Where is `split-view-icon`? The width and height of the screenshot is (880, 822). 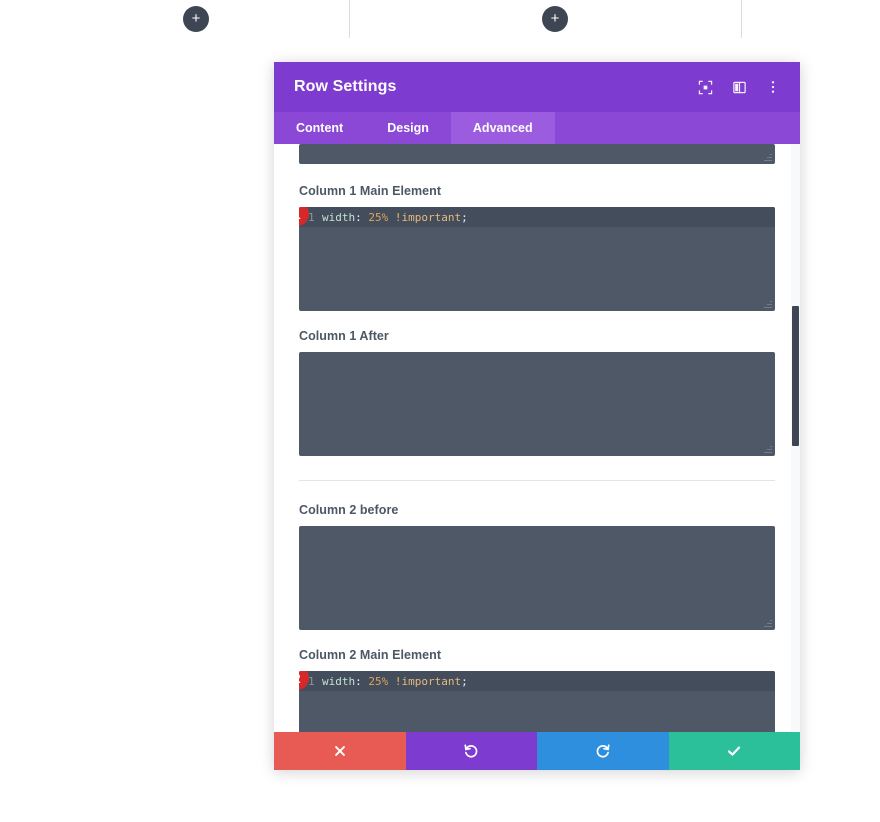 split-view-icon is located at coordinates (739, 87).